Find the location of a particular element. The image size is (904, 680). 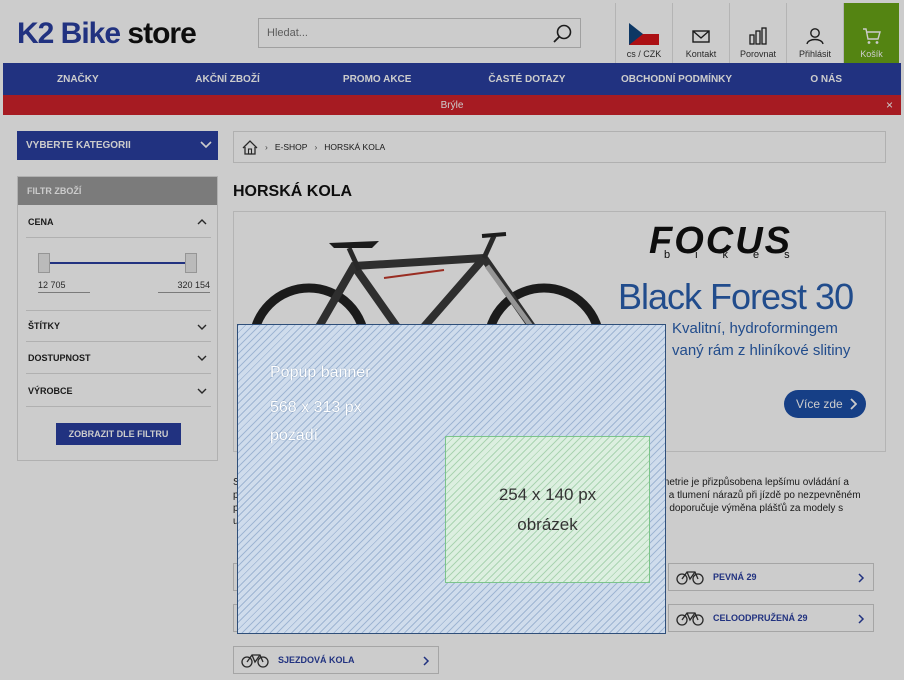

popup-title: Popup banner is located at coordinates (320, 372).